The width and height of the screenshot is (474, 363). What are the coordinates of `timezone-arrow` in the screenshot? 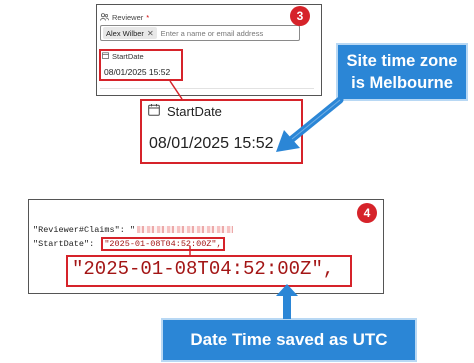 It's located at (310, 124).